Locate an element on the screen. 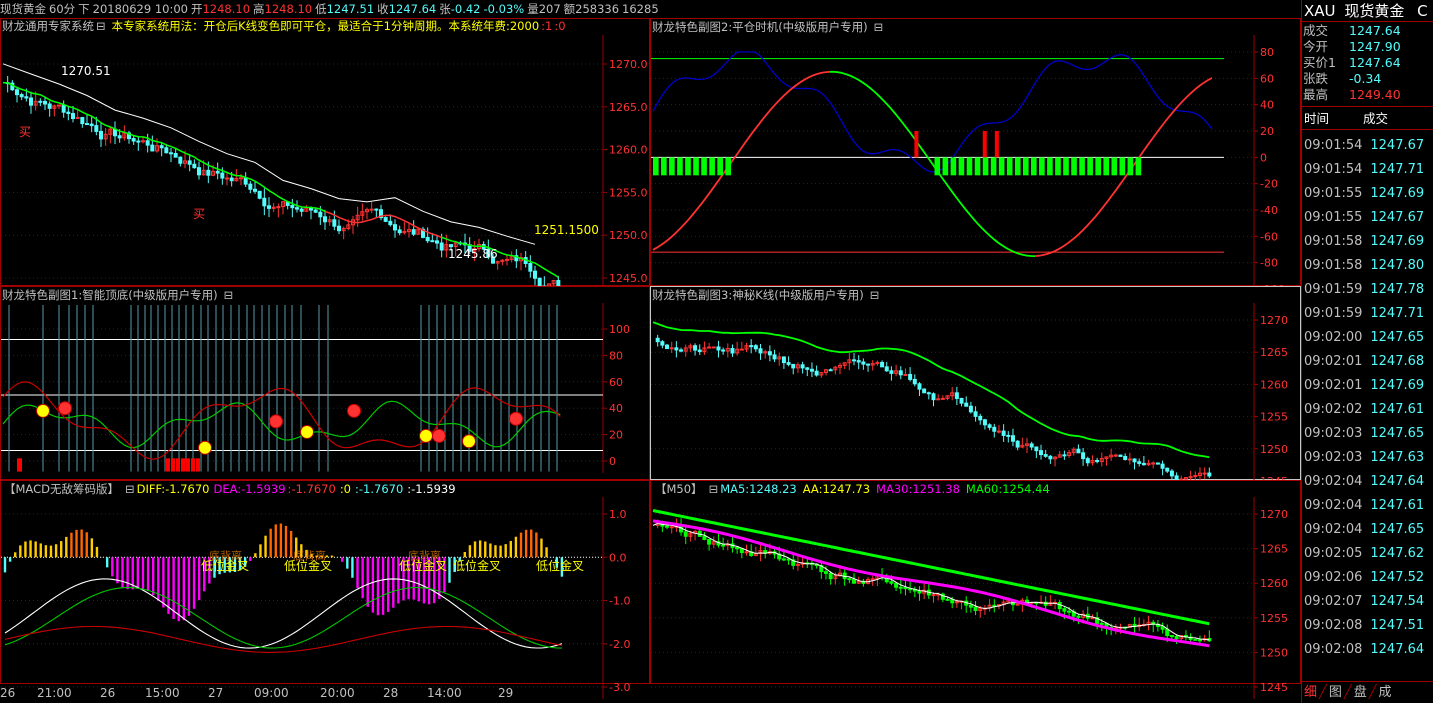 The image size is (1433, 703). tick-row: 09:01:55 1247.67 is located at coordinates (1367, 218).